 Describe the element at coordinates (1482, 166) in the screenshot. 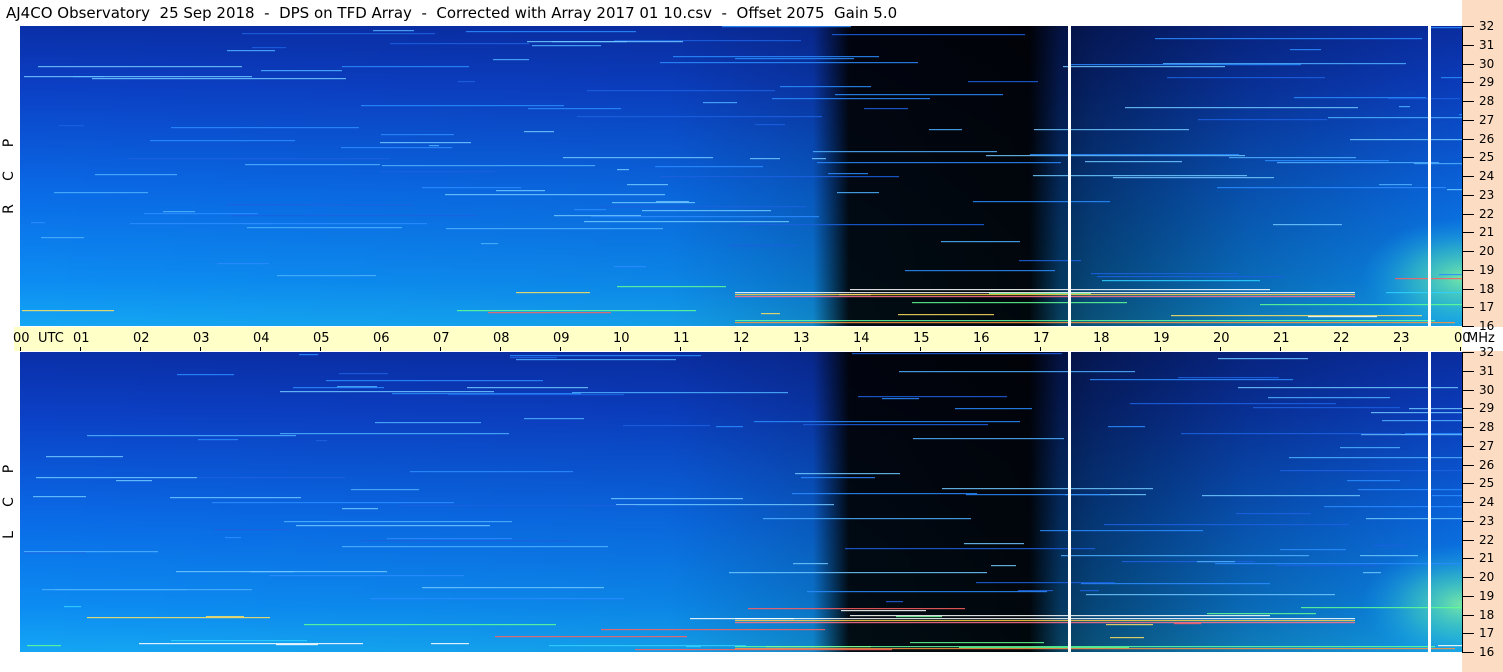

I see `rcp-frequency-axis: 32 31 30 29 28 27 26 25 24 23 22 21 20 19 18 17 16` at that location.